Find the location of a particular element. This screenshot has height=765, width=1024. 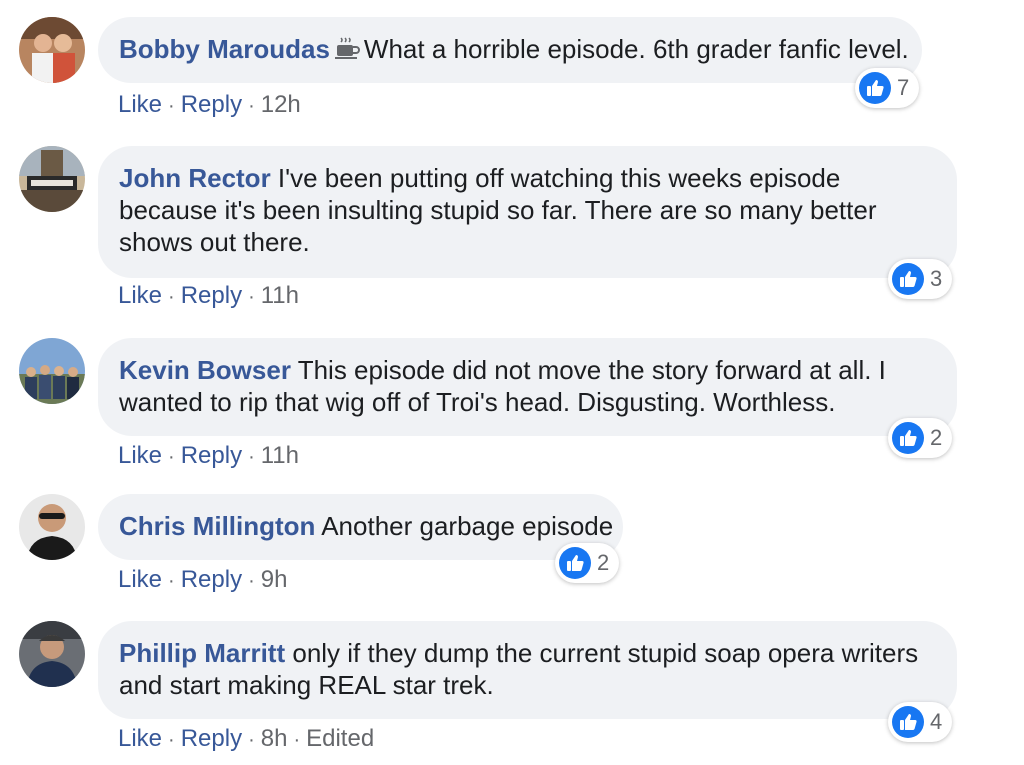

reaction-count: 7 is located at coordinates (903, 87).